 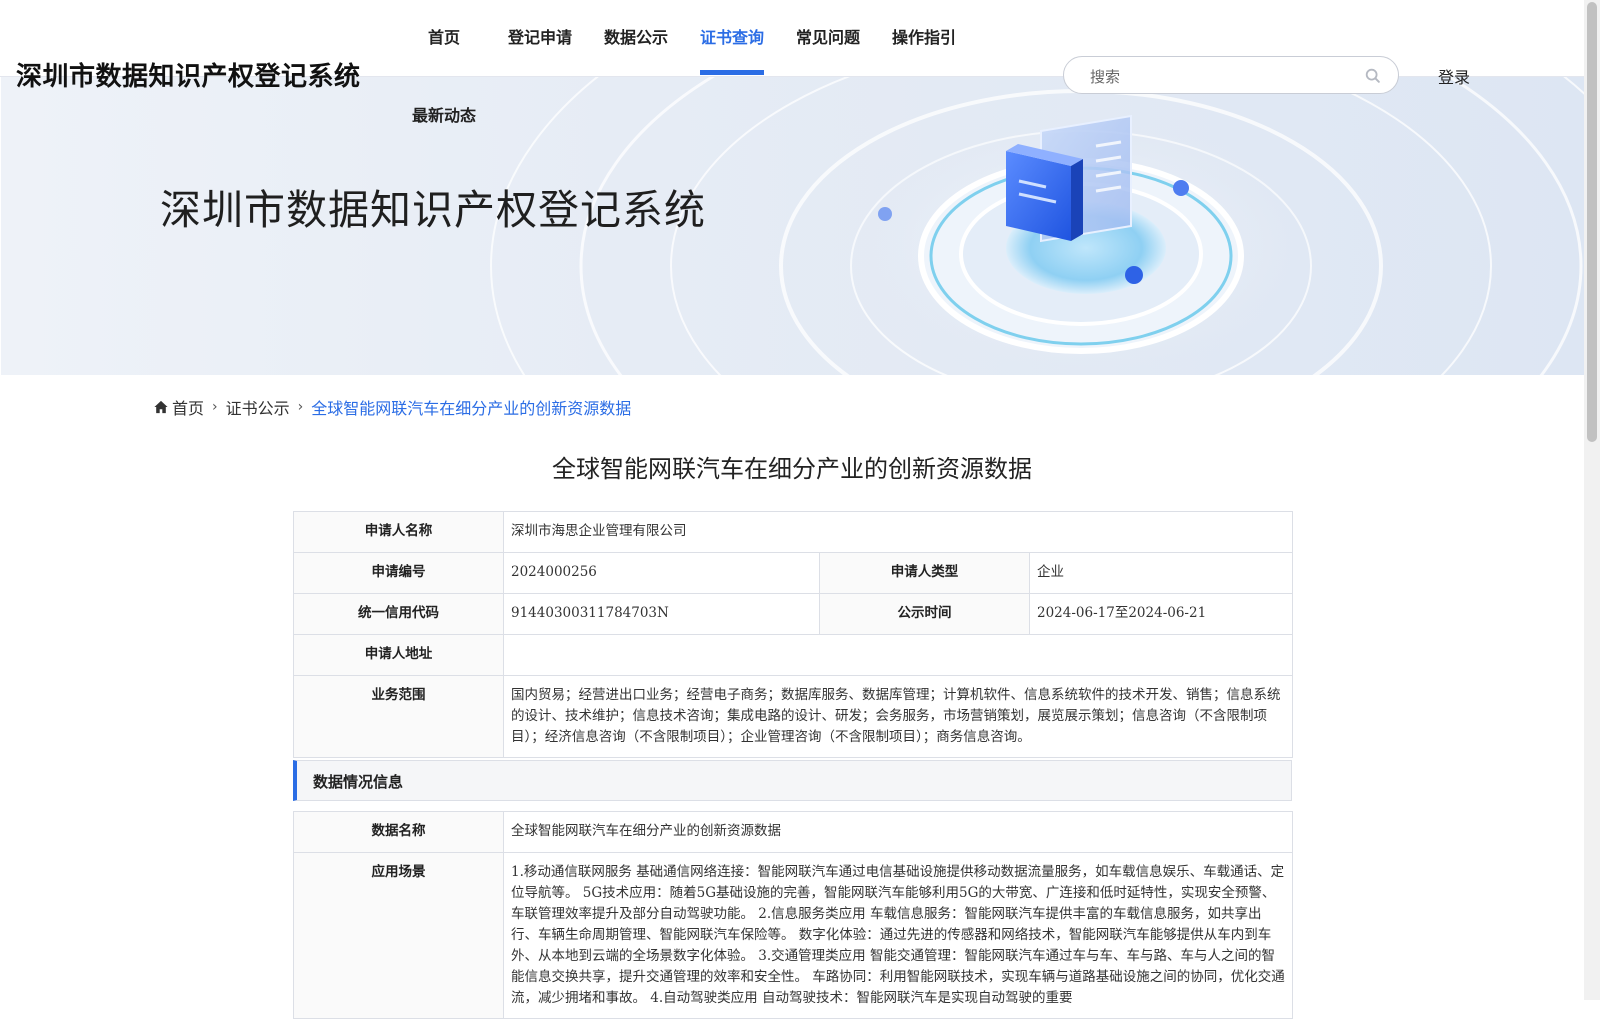 What do you see at coordinates (258, 407) in the screenshot?
I see `breadcrumb-certificate-publicity: 证书公示` at bounding box center [258, 407].